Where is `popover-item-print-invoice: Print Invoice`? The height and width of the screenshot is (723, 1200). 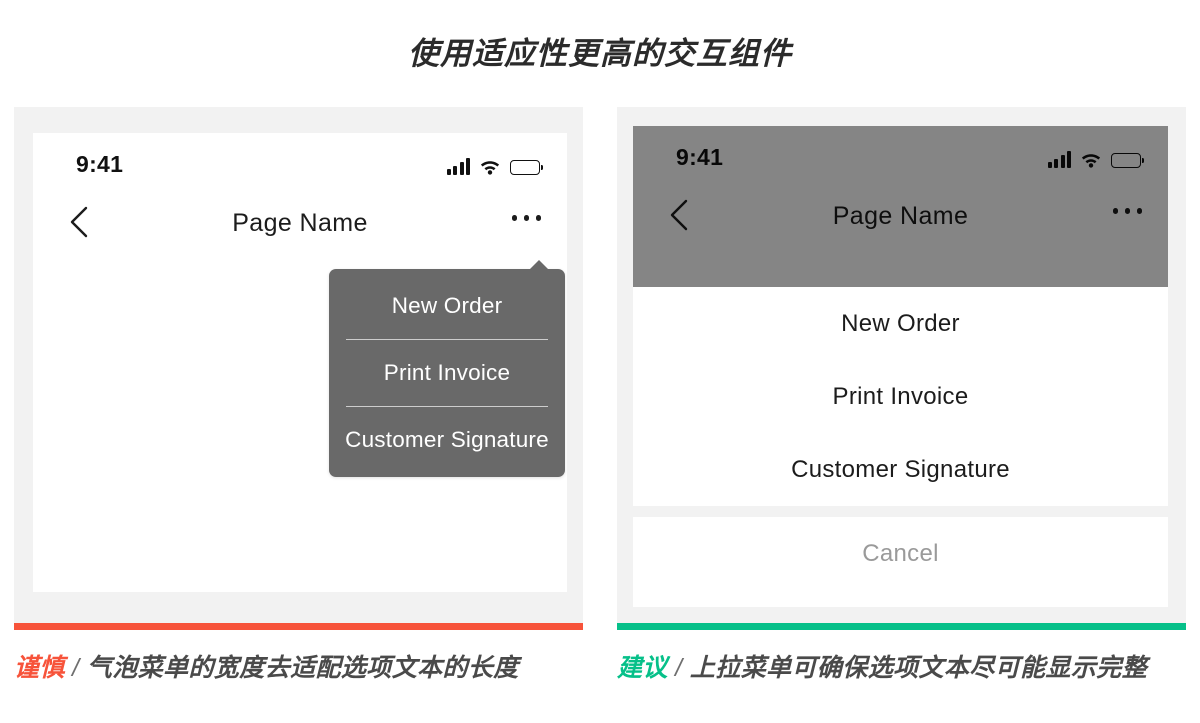 popover-item-print-invoice: Print Invoice is located at coordinates (447, 373).